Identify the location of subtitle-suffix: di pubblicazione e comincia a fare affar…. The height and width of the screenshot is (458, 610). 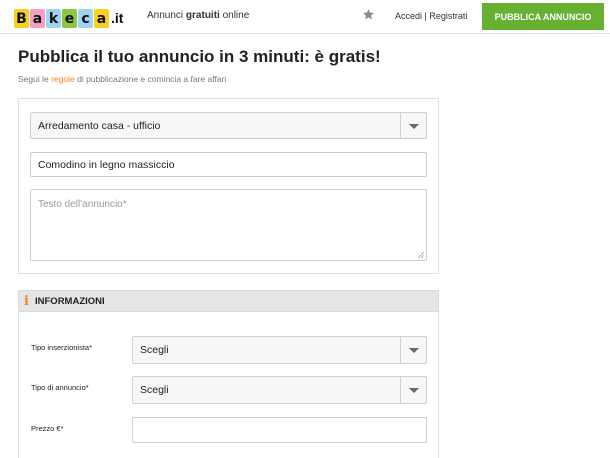
(150, 79).